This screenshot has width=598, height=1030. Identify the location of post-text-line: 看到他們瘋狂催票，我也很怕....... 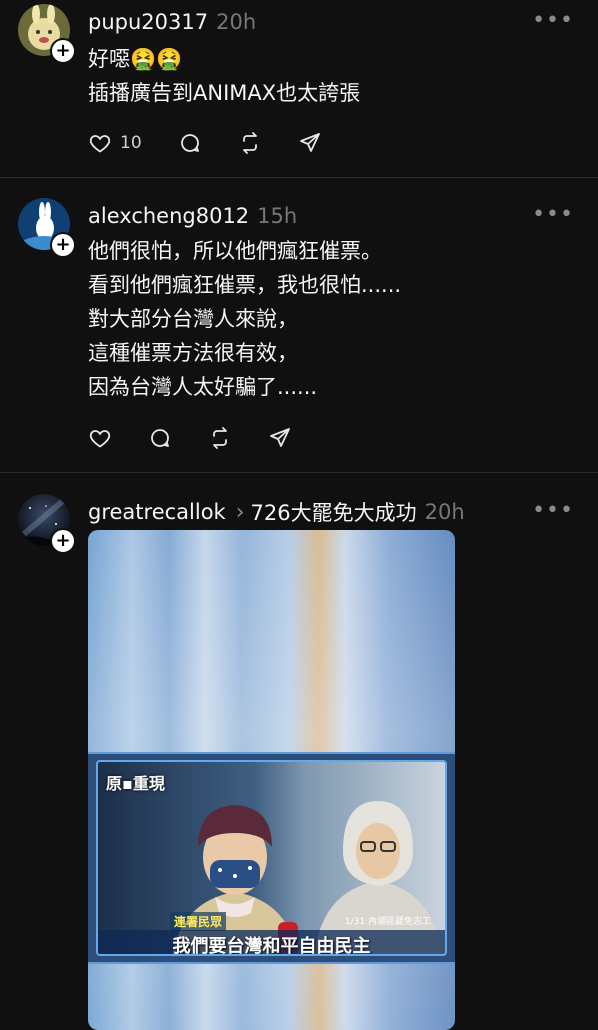
(245, 285).